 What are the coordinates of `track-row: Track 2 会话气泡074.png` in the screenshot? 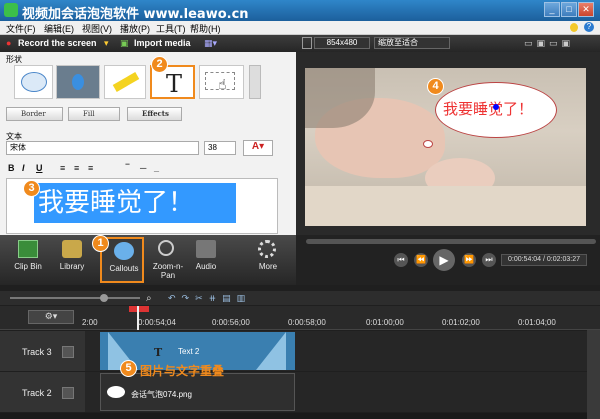 It's located at (300, 392).